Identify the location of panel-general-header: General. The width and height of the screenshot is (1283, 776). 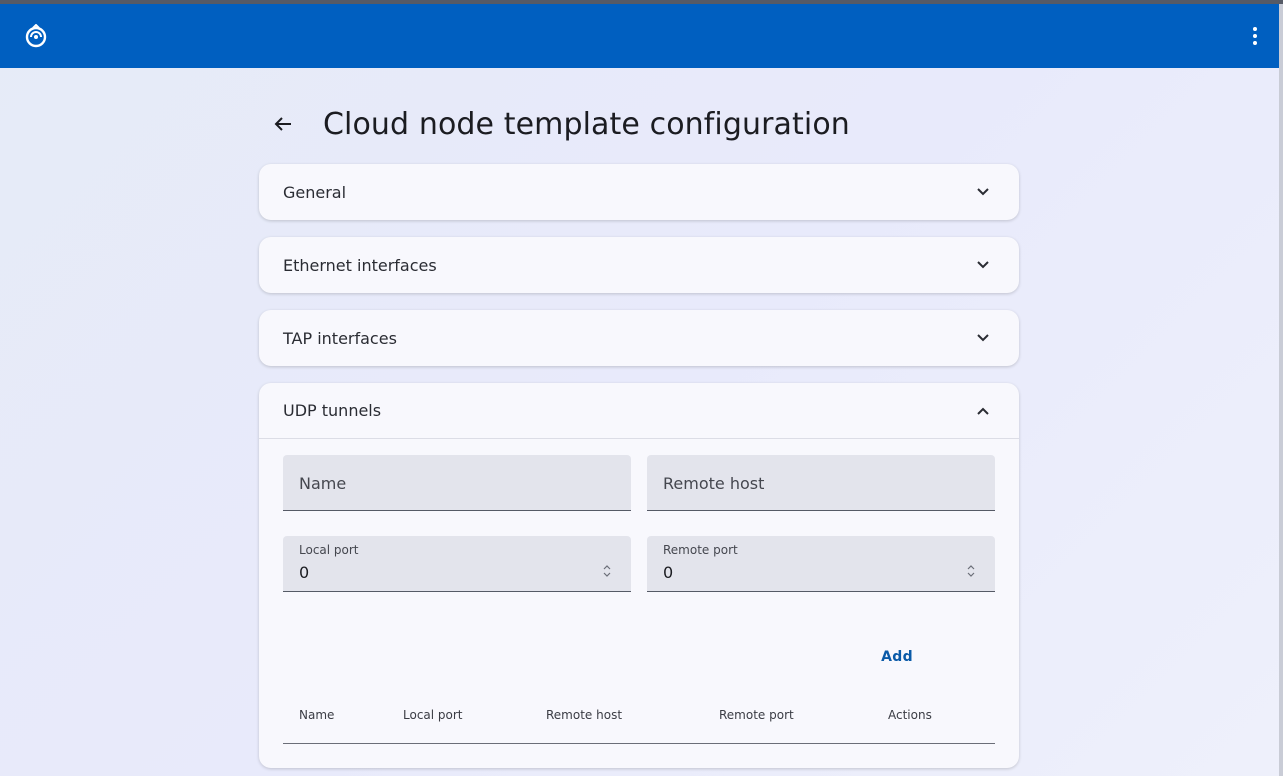
(639, 192).